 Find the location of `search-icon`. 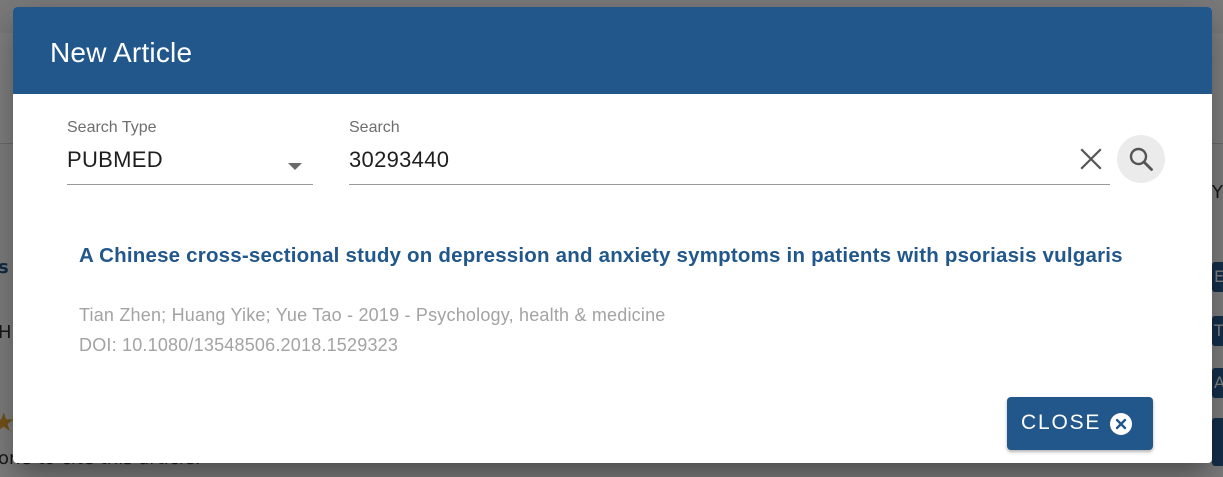

search-icon is located at coordinates (1141, 159).